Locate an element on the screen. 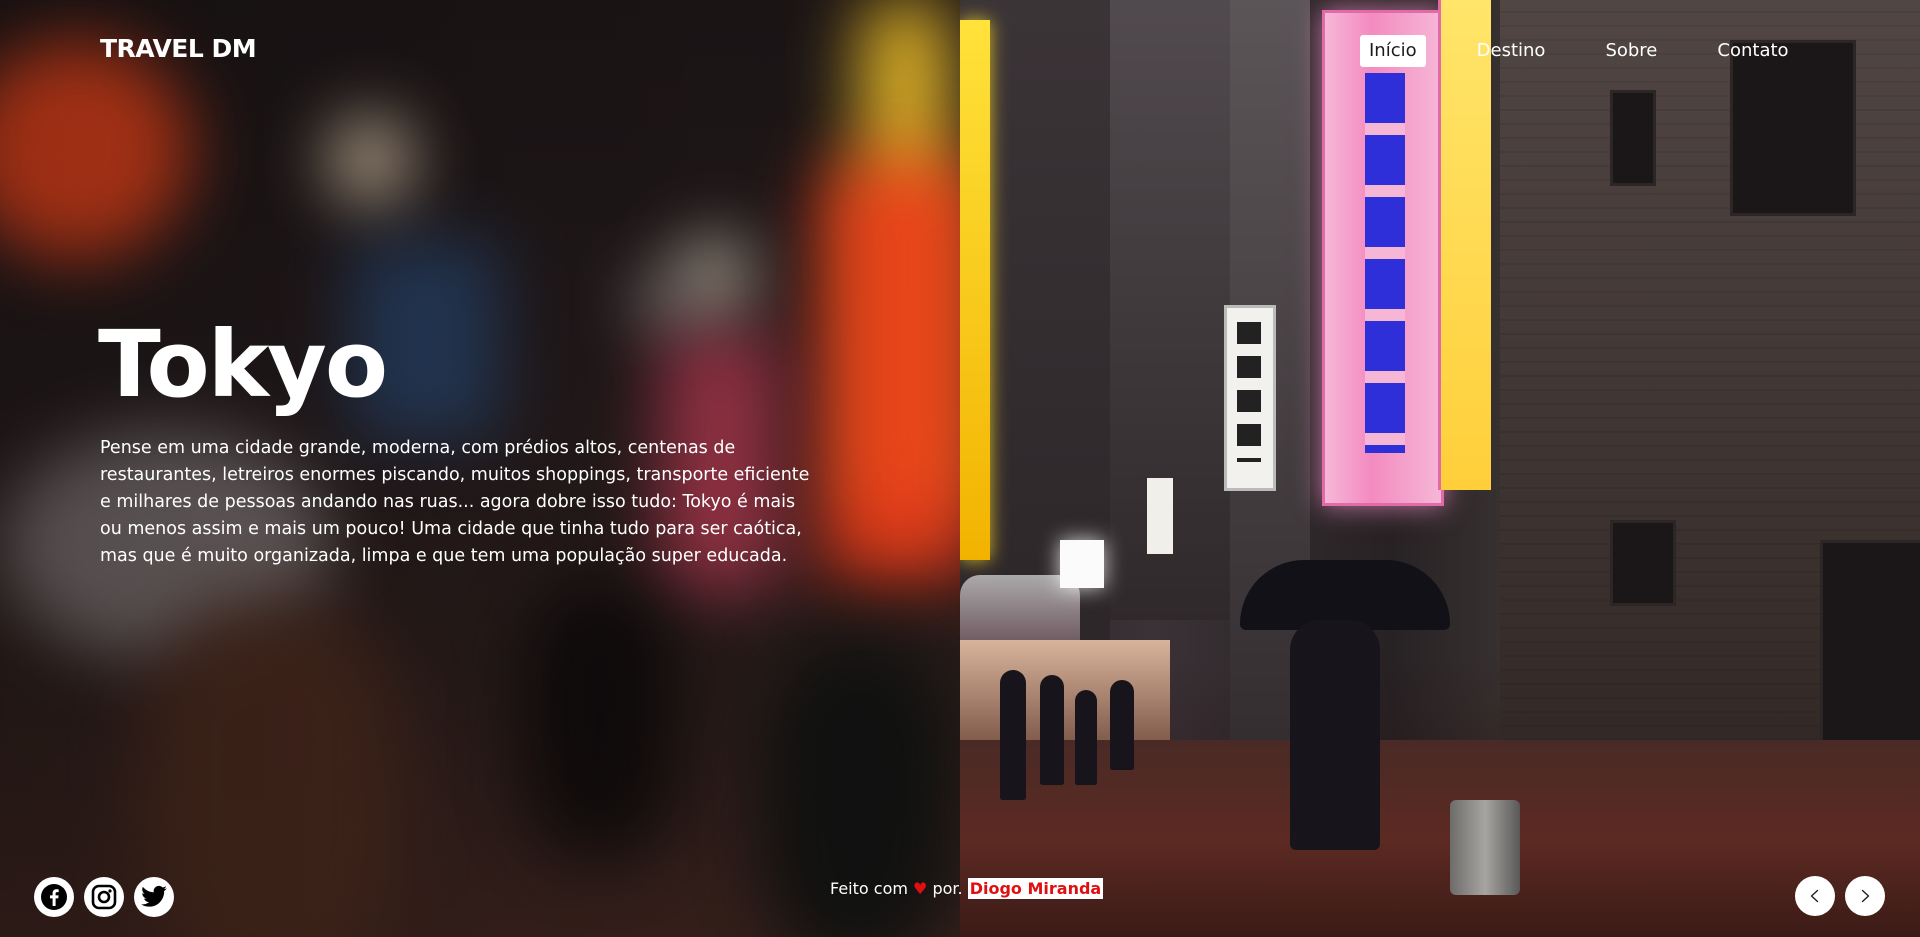  twitter-icon is located at coordinates (154, 896).